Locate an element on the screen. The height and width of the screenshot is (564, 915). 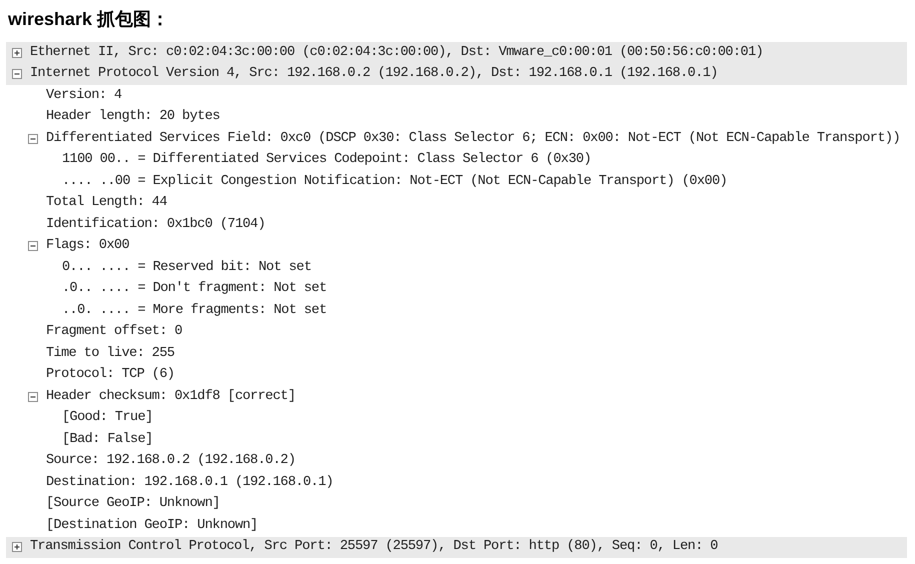
tree-item-label: Transmission Control Protocol, Src Port: 25597 (25597), Dst Port: http (80), Seq: 0, Len: 0 is located at coordinates (374, 547).